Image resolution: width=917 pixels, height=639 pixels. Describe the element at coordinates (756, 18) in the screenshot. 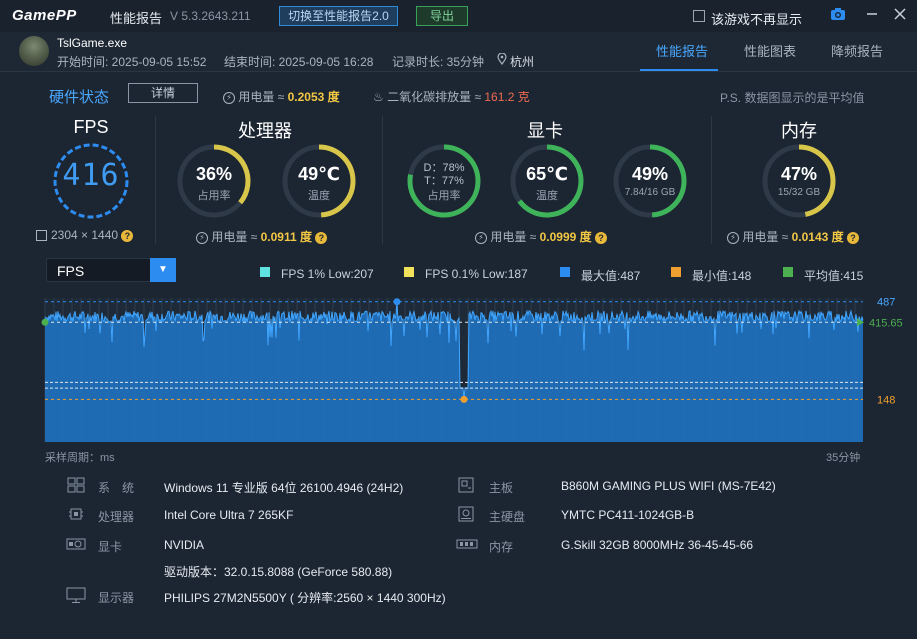

I see `hide-game-label: 该游戏不再显示` at that location.